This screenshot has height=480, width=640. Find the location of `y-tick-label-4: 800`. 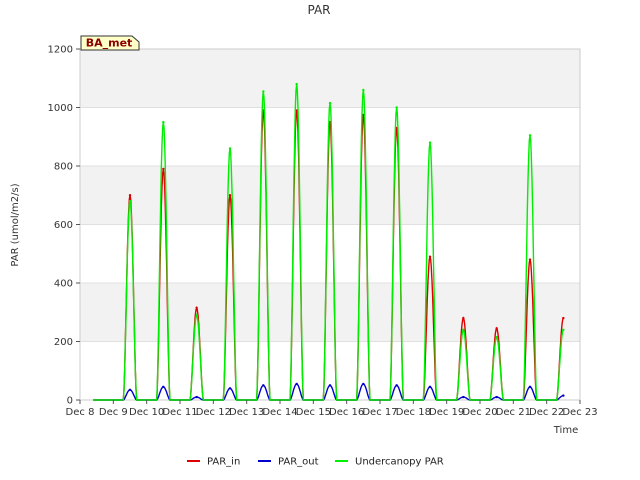

y-tick-label-4: 800 is located at coordinates (63, 167).